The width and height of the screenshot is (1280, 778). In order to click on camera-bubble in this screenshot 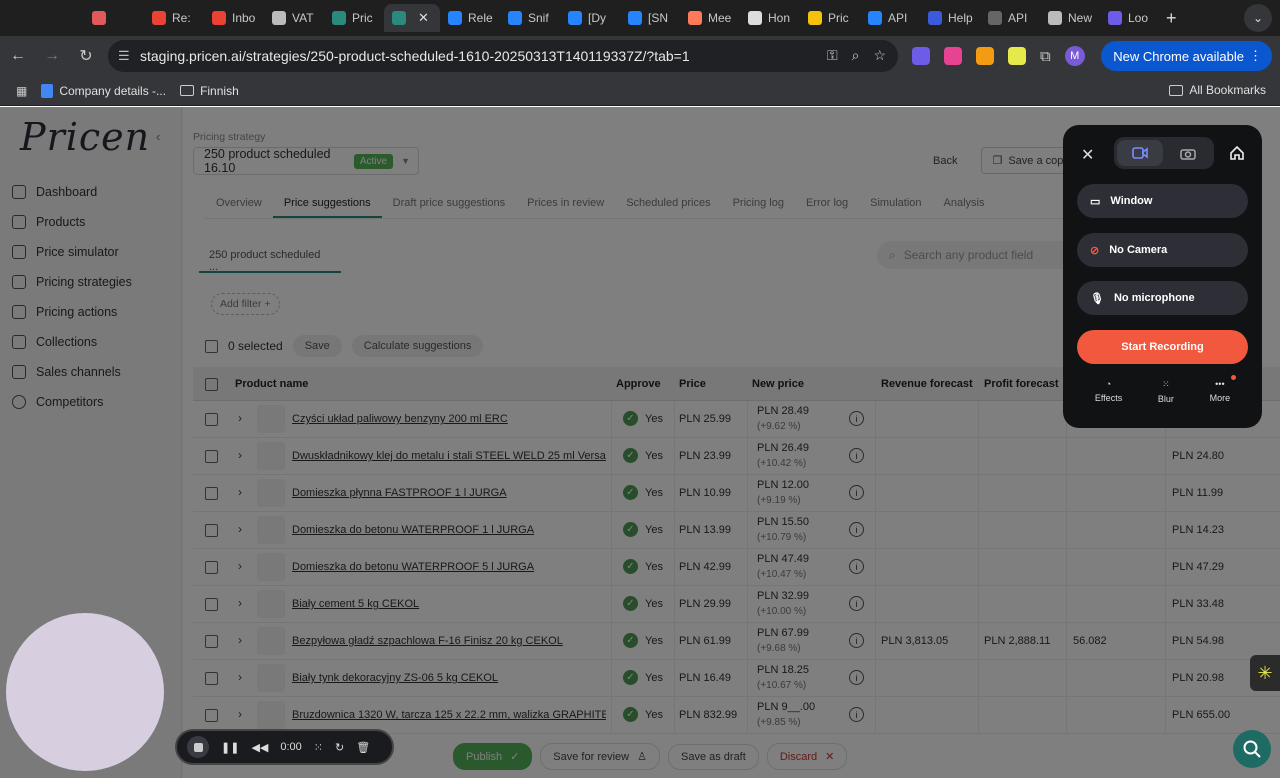, I will do `click(85, 692)`.